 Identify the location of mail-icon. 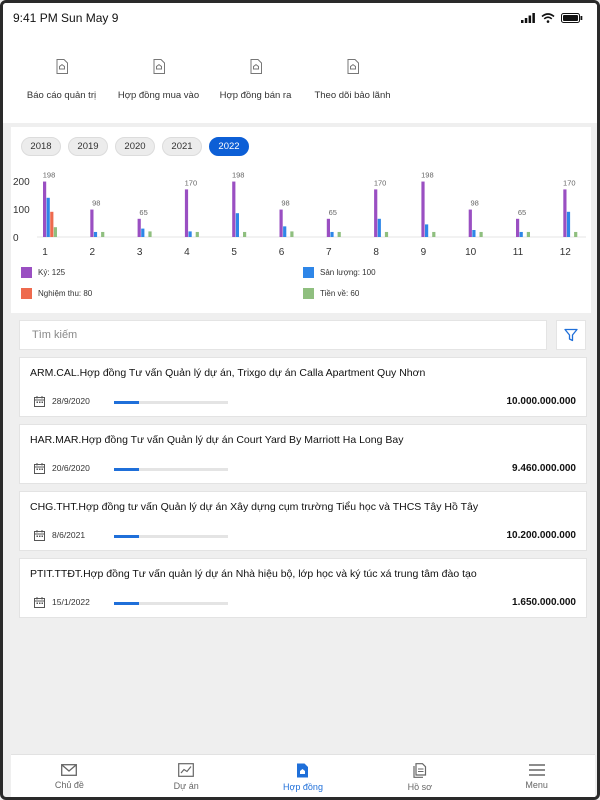
(69, 770).